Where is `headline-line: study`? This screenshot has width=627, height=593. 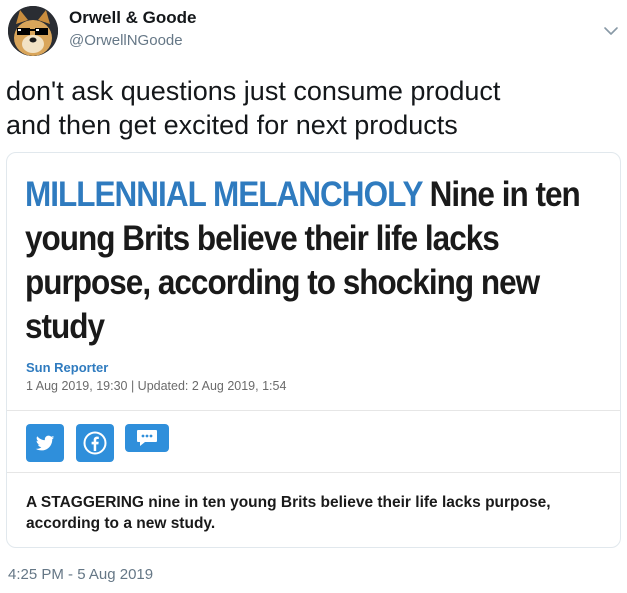
headline-line: study is located at coordinates (65, 326).